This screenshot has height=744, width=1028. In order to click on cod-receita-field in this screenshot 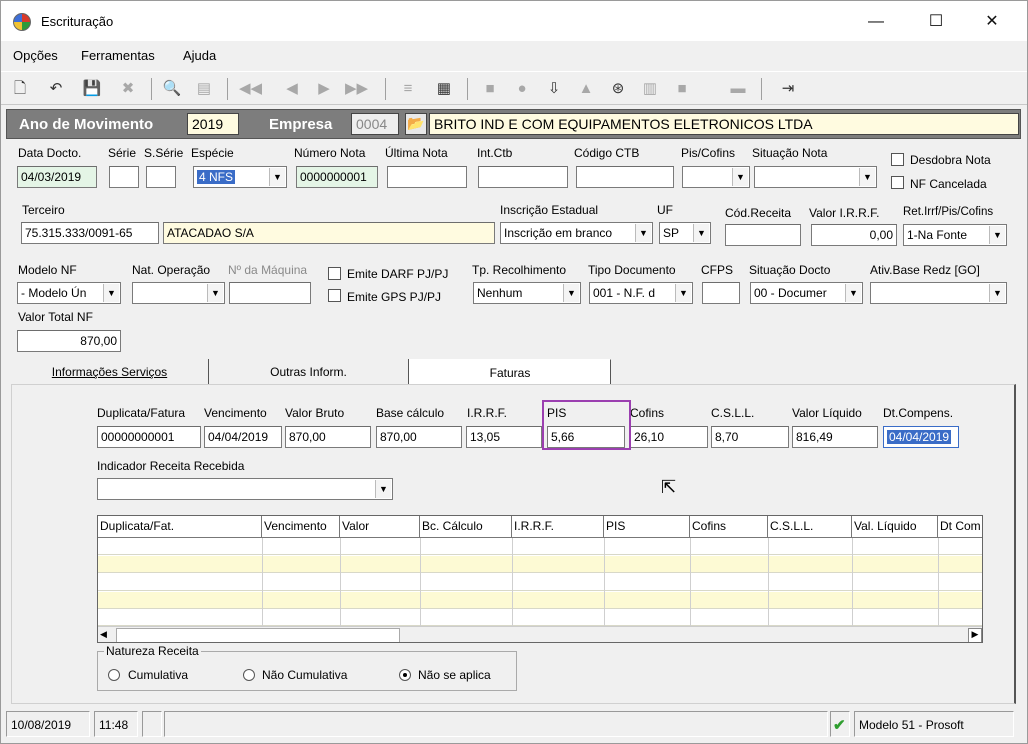, I will do `click(763, 235)`.